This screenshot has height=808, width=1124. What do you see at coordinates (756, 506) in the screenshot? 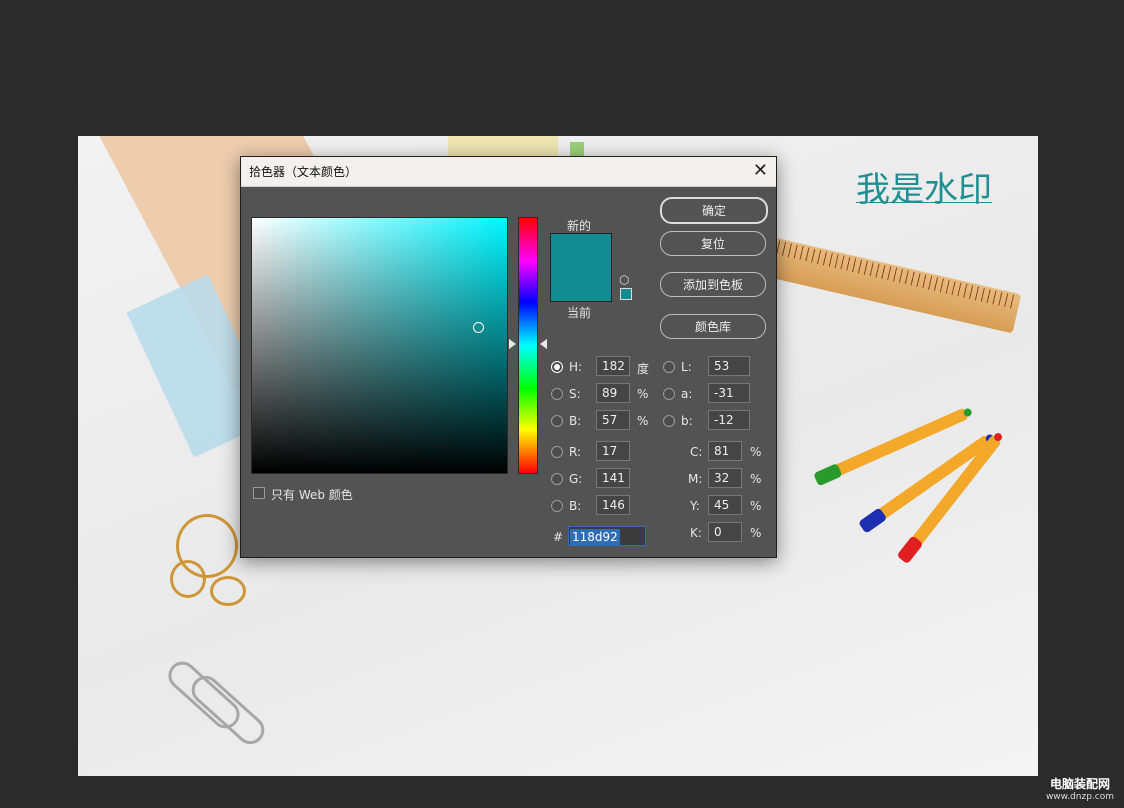
I see `y-unit: %` at bounding box center [756, 506].